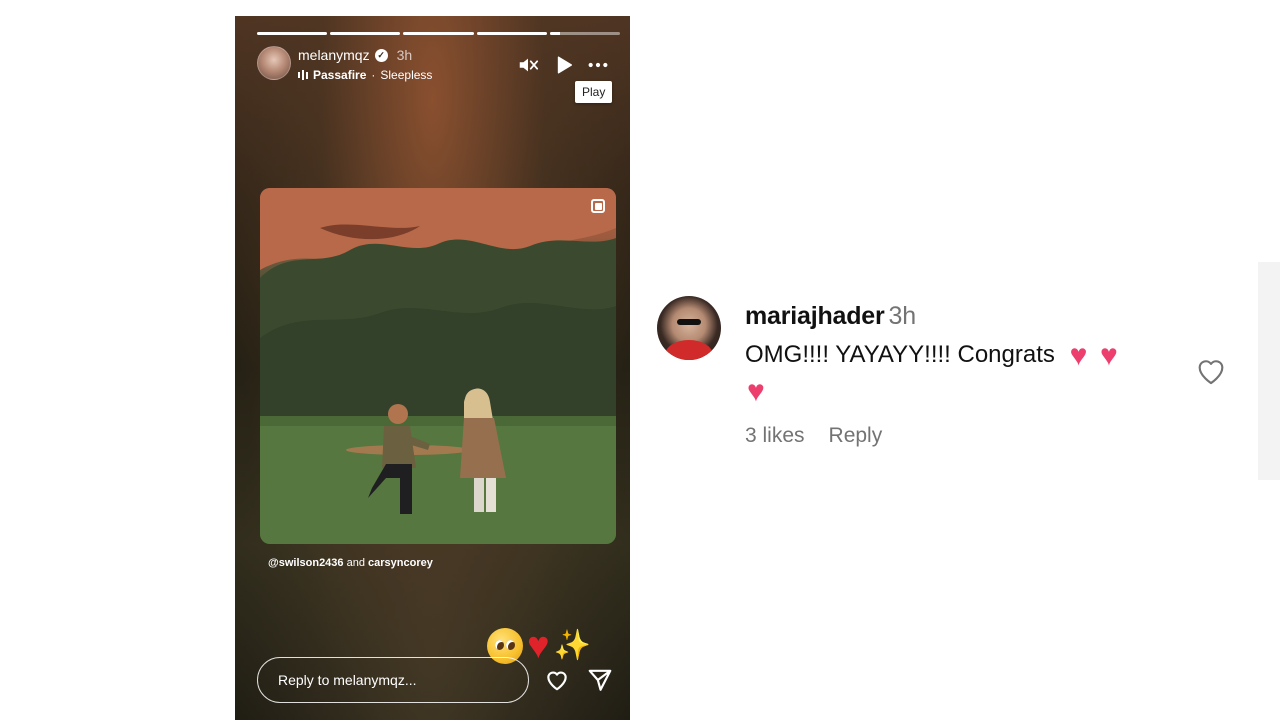 The image size is (1280, 720). I want to click on play-tooltip: Play, so click(594, 92).